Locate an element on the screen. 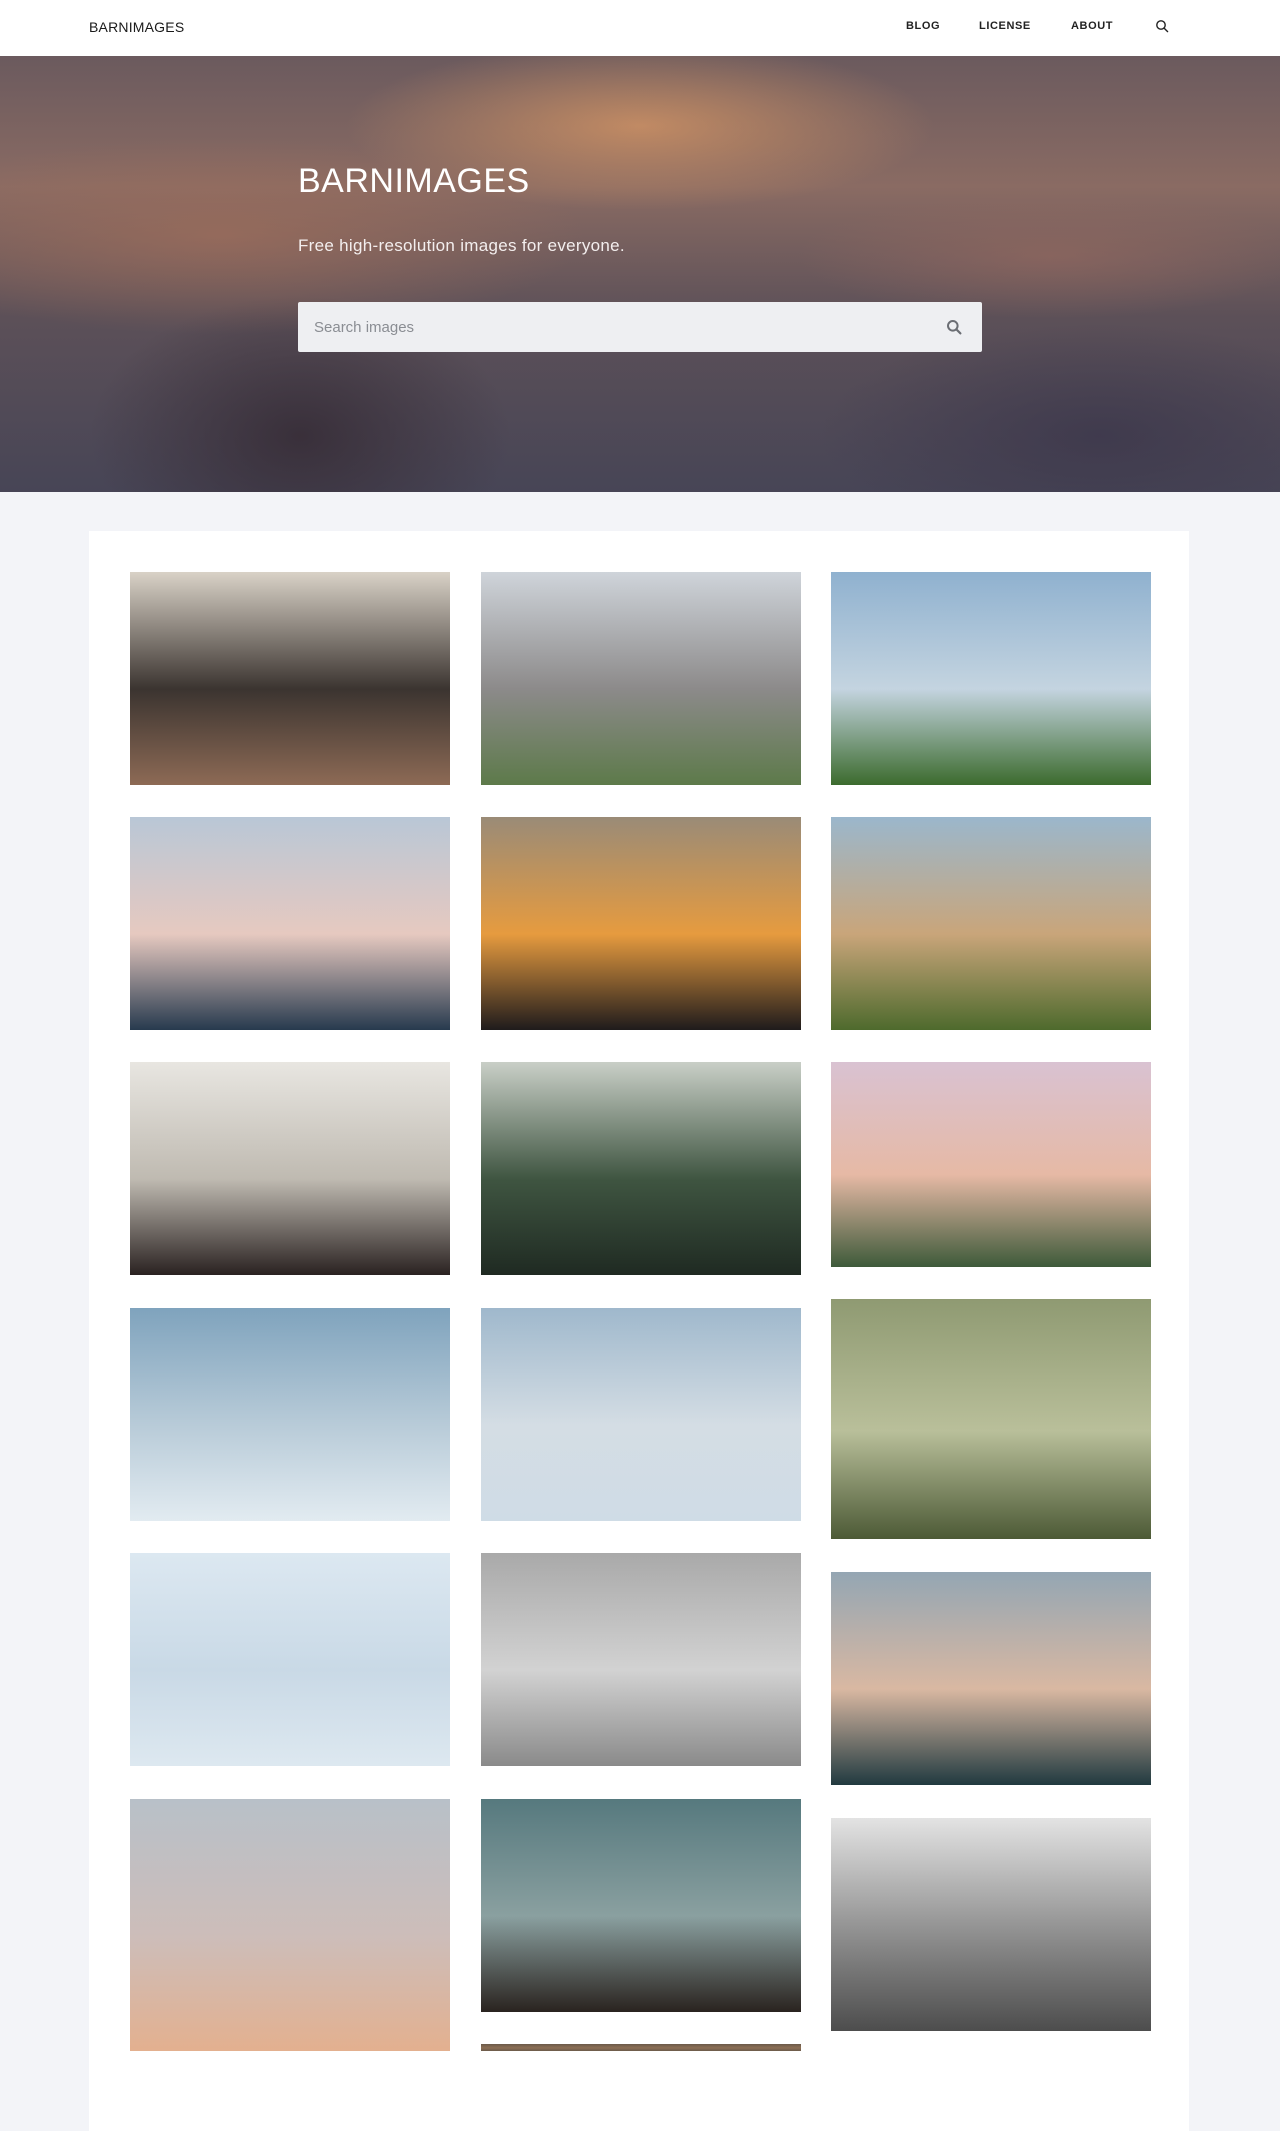  top-navigation-bar: BARNIMAGES BLOG LICENSE ABOUT is located at coordinates (640, 28).